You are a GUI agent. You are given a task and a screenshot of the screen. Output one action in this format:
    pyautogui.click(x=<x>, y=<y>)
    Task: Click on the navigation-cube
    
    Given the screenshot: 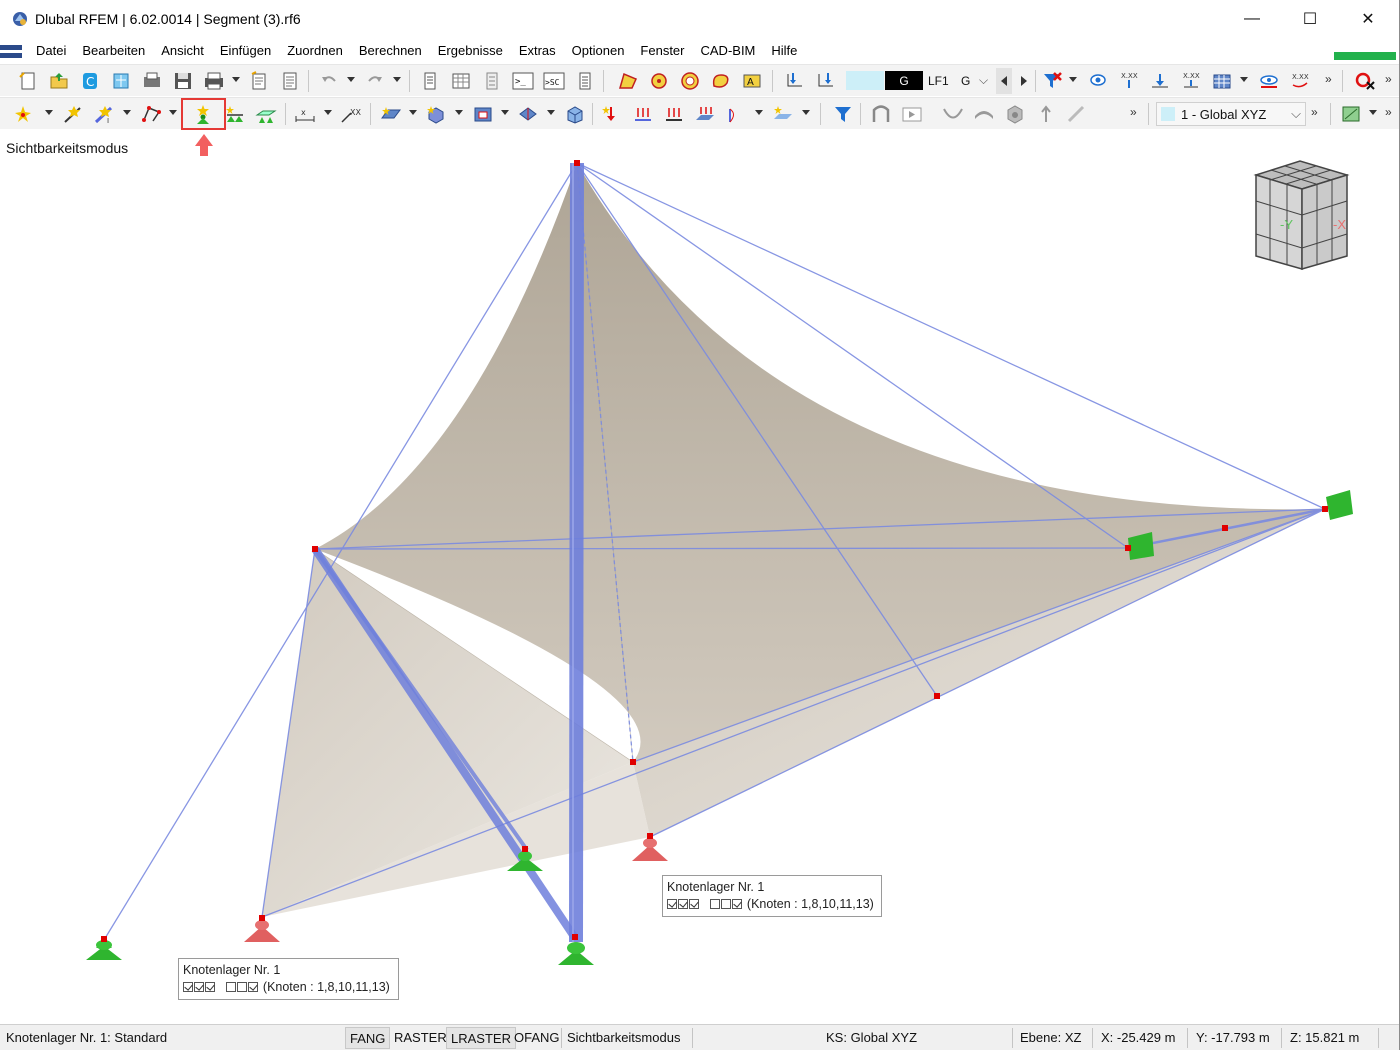 What is the action you would take?
    pyautogui.click(x=1301, y=215)
    